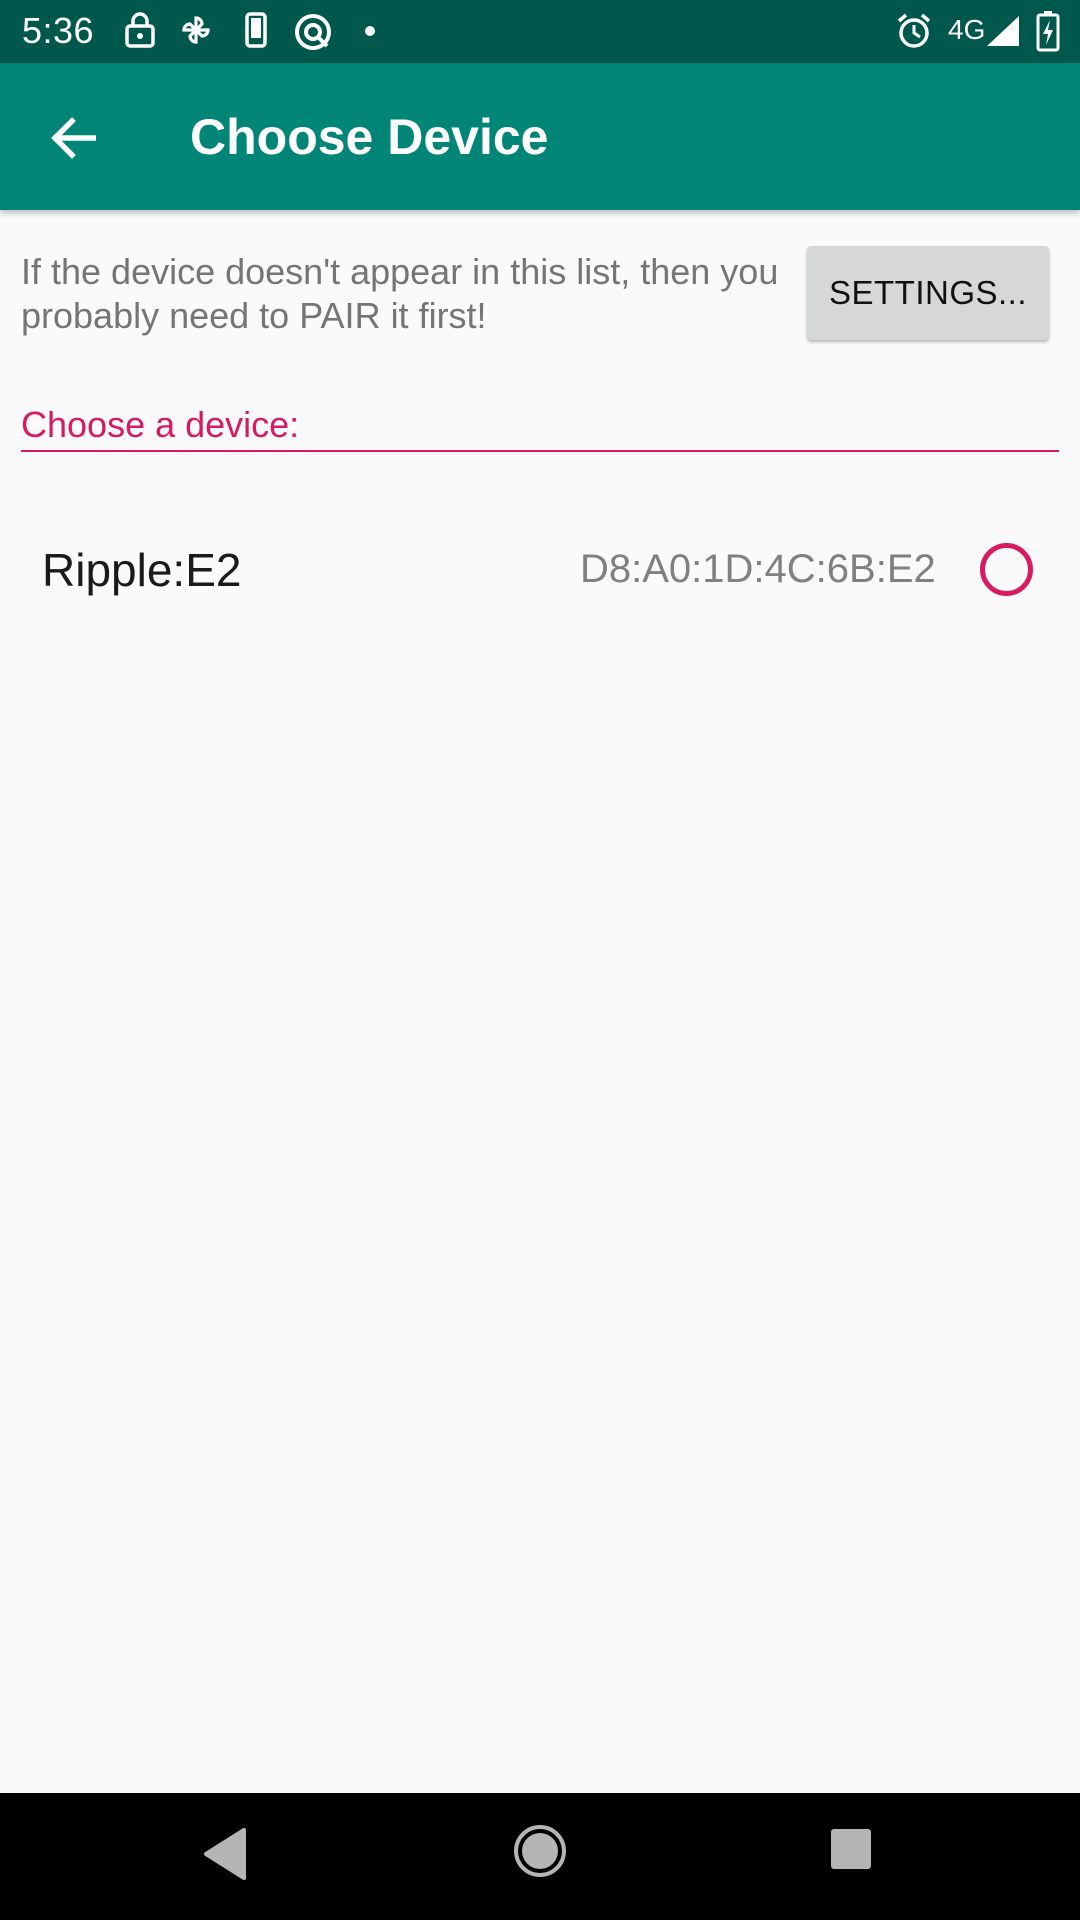 The image size is (1080, 1920). Describe the element at coordinates (369, 137) in the screenshot. I see `page-title: Choose Device` at that location.